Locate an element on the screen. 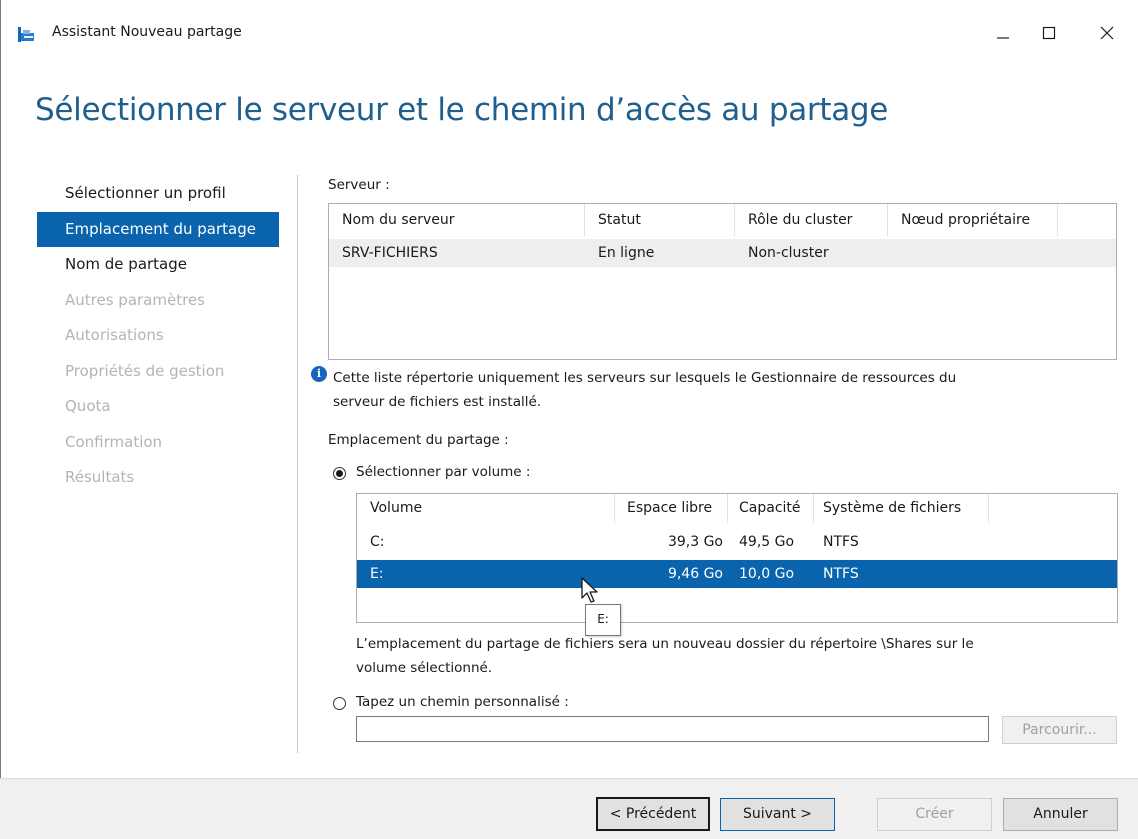 The image size is (1138, 839). nav-separator is located at coordinates (297, 464).